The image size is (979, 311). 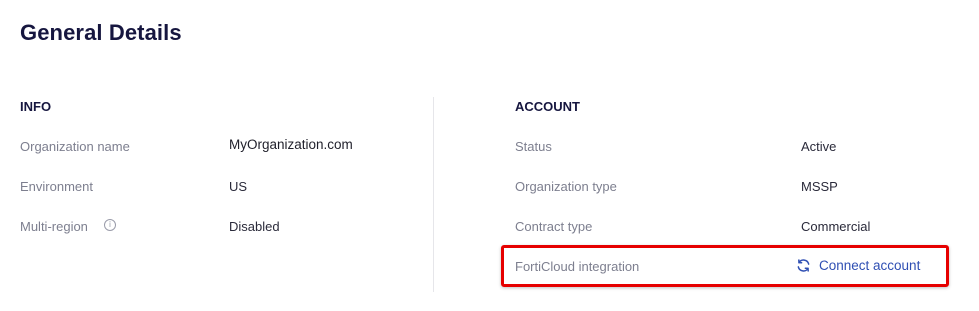 I want to click on organization-type-value: MSSP, so click(x=819, y=186).